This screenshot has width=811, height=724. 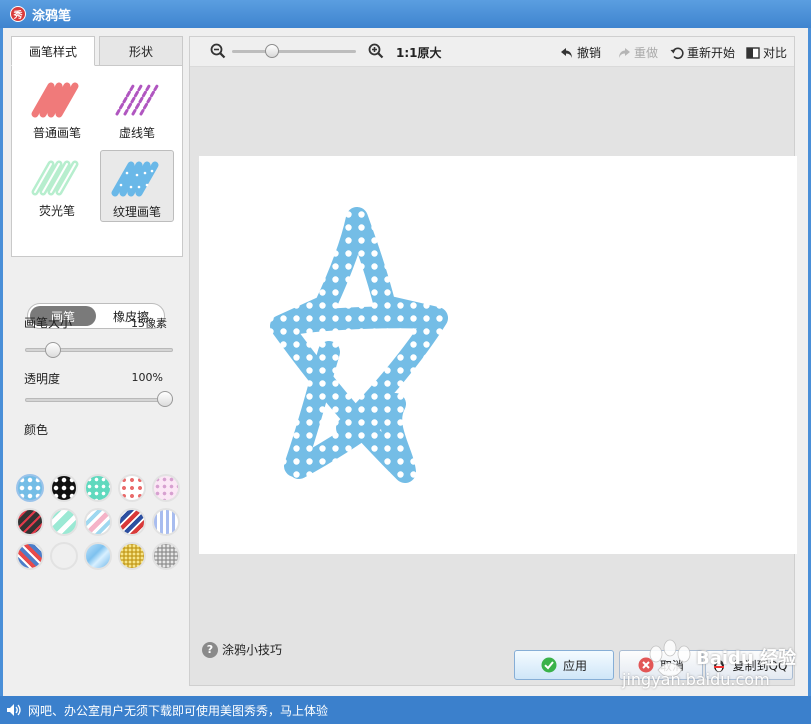 I want to click on opacity-slider-knob, so click(x=165, y=399).